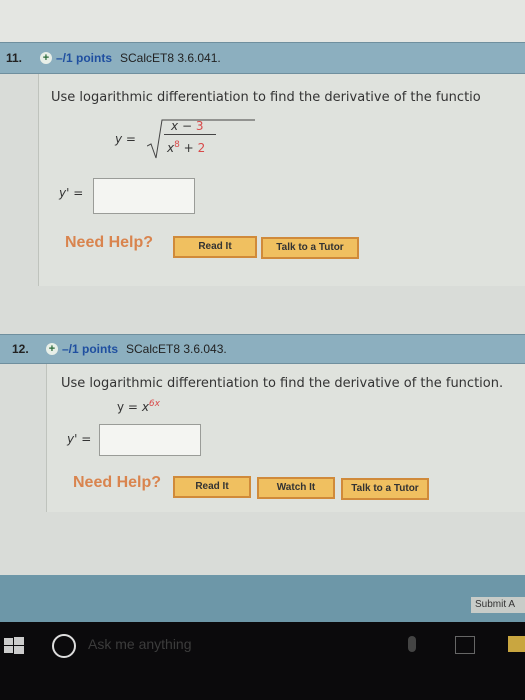 The height and width of the screenshot is (700, 525). What do you see at coordinates (20, 349) in the screenshot?
I see `question-number: 12.` at bounding box center [20, 349].